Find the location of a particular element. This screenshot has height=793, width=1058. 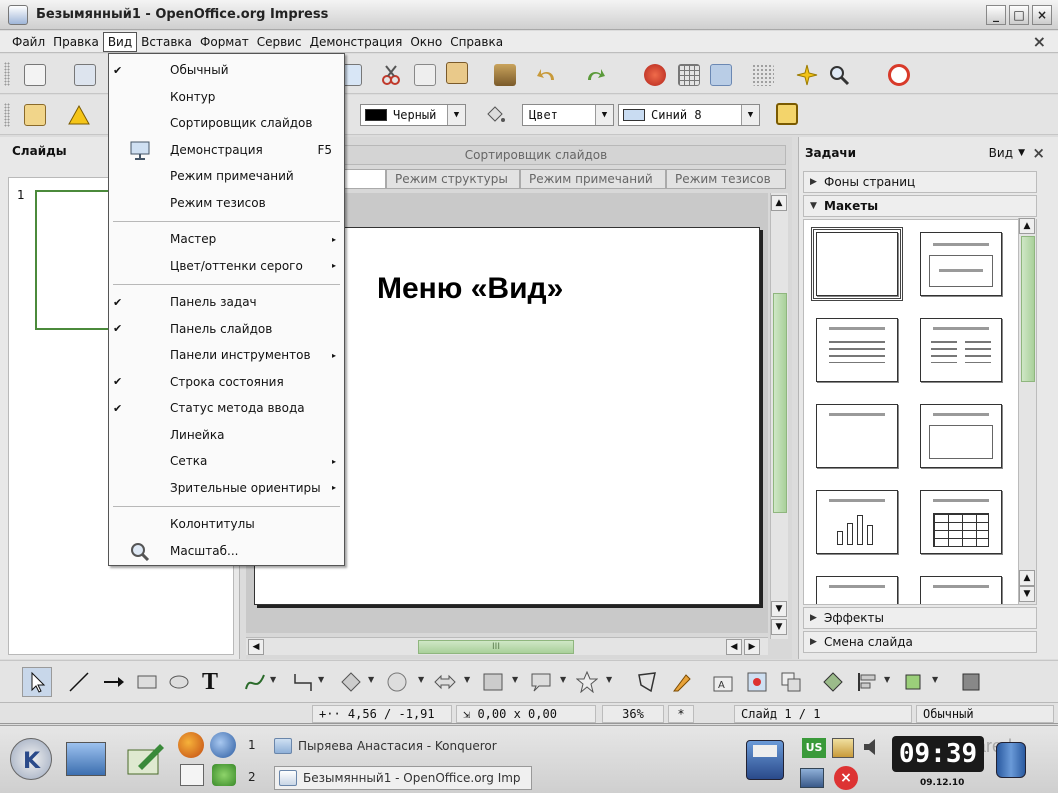

layout-title-content is located at coordinates (857, 350).